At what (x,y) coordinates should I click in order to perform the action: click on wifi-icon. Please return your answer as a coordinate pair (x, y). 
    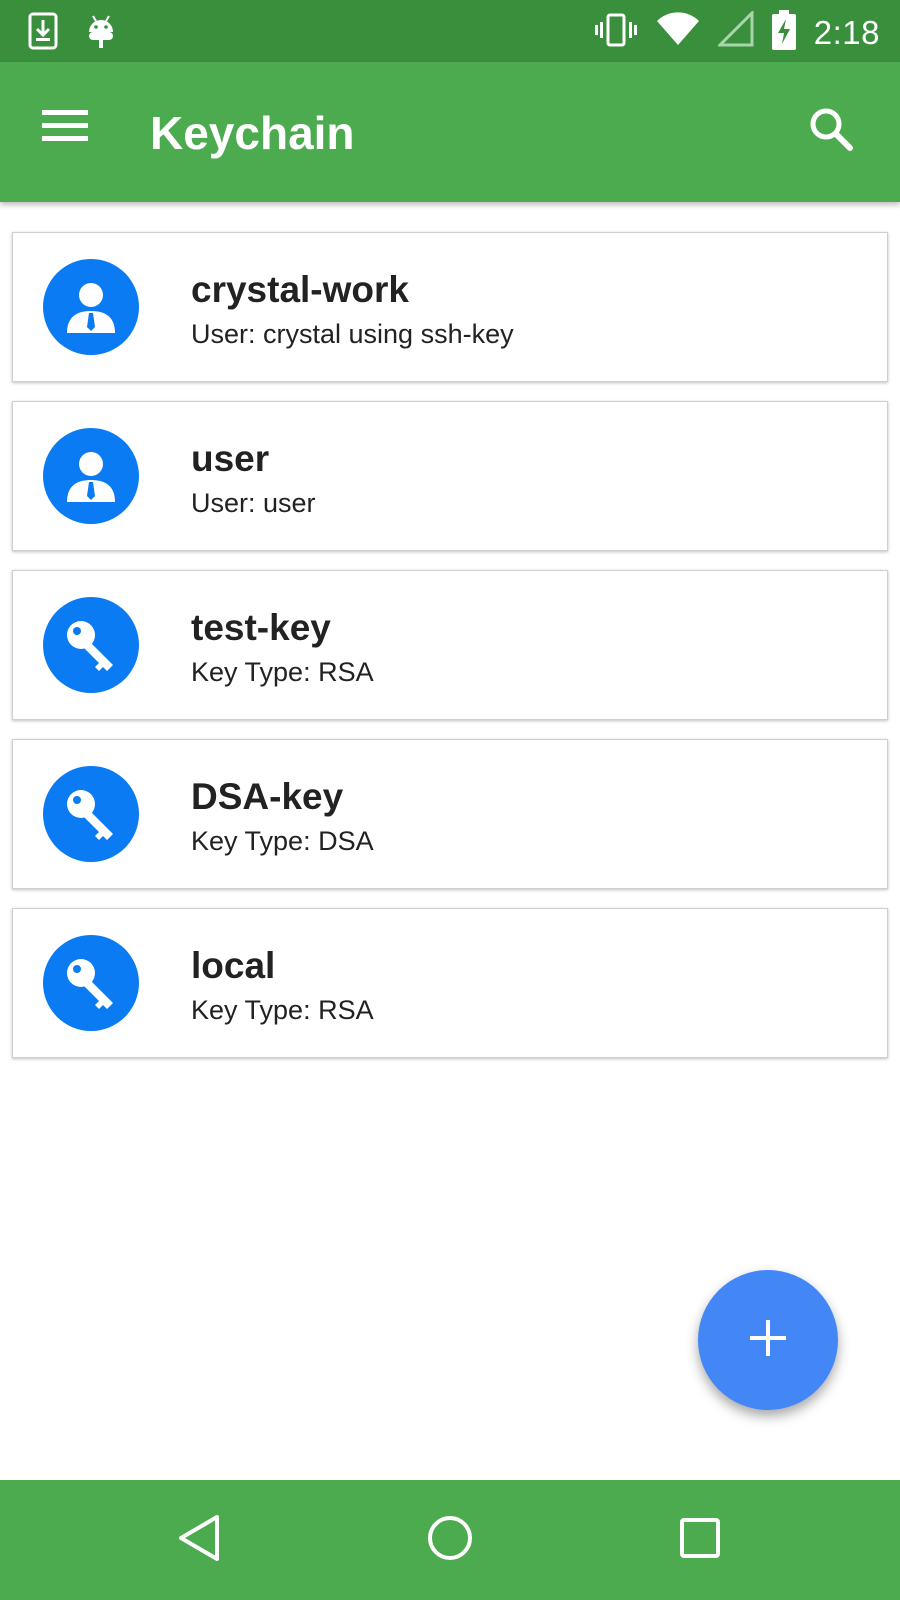
    Looking at the image, I should click on (678, 32).